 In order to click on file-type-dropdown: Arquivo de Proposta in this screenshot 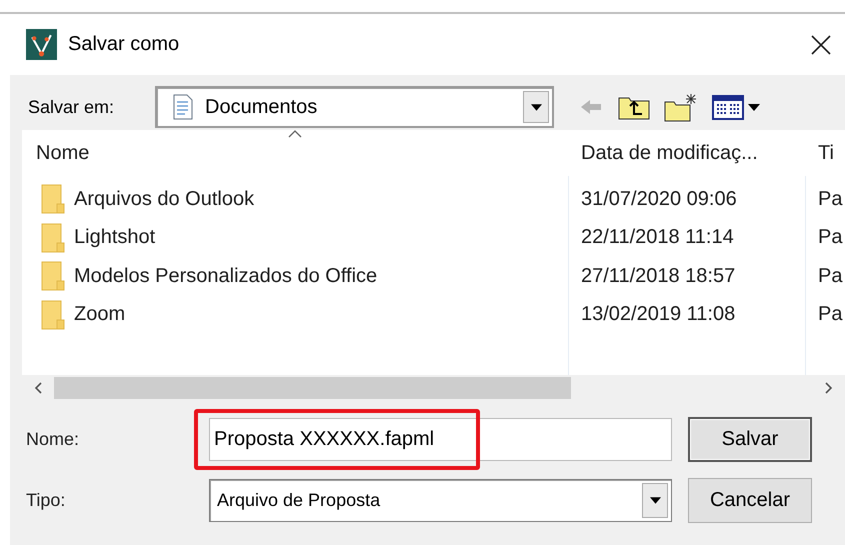, I will do `click(440, 500)`.